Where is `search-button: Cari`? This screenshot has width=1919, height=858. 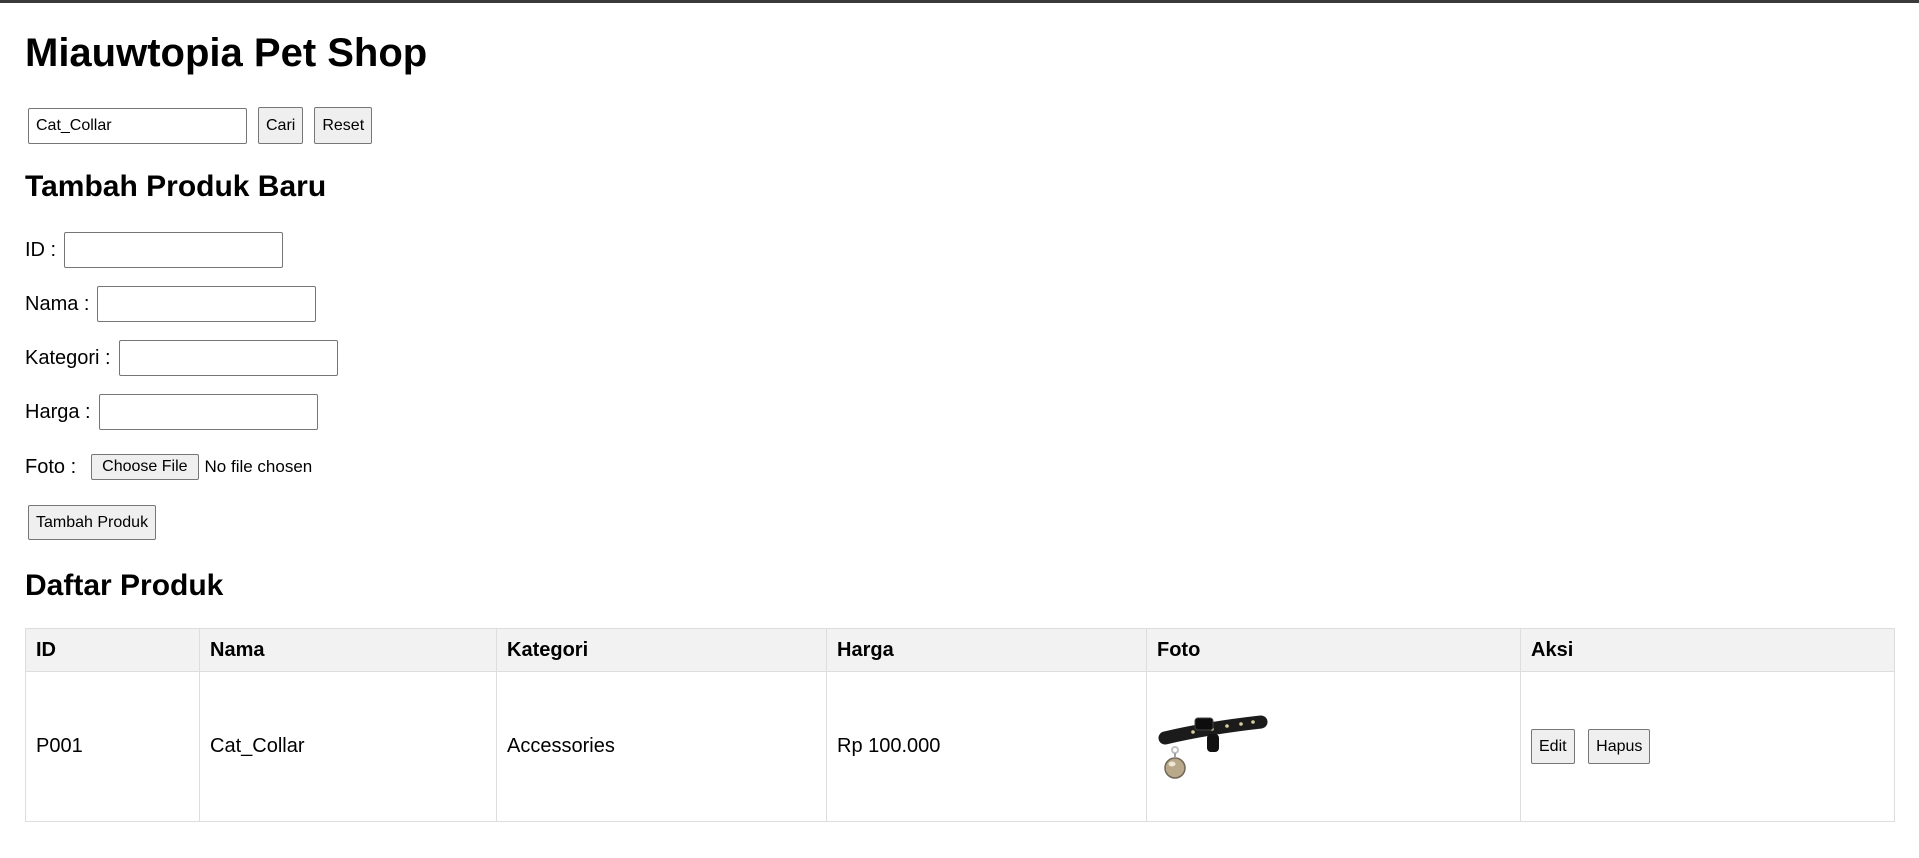 search-button: Cari is located at coordinates (281, 125).